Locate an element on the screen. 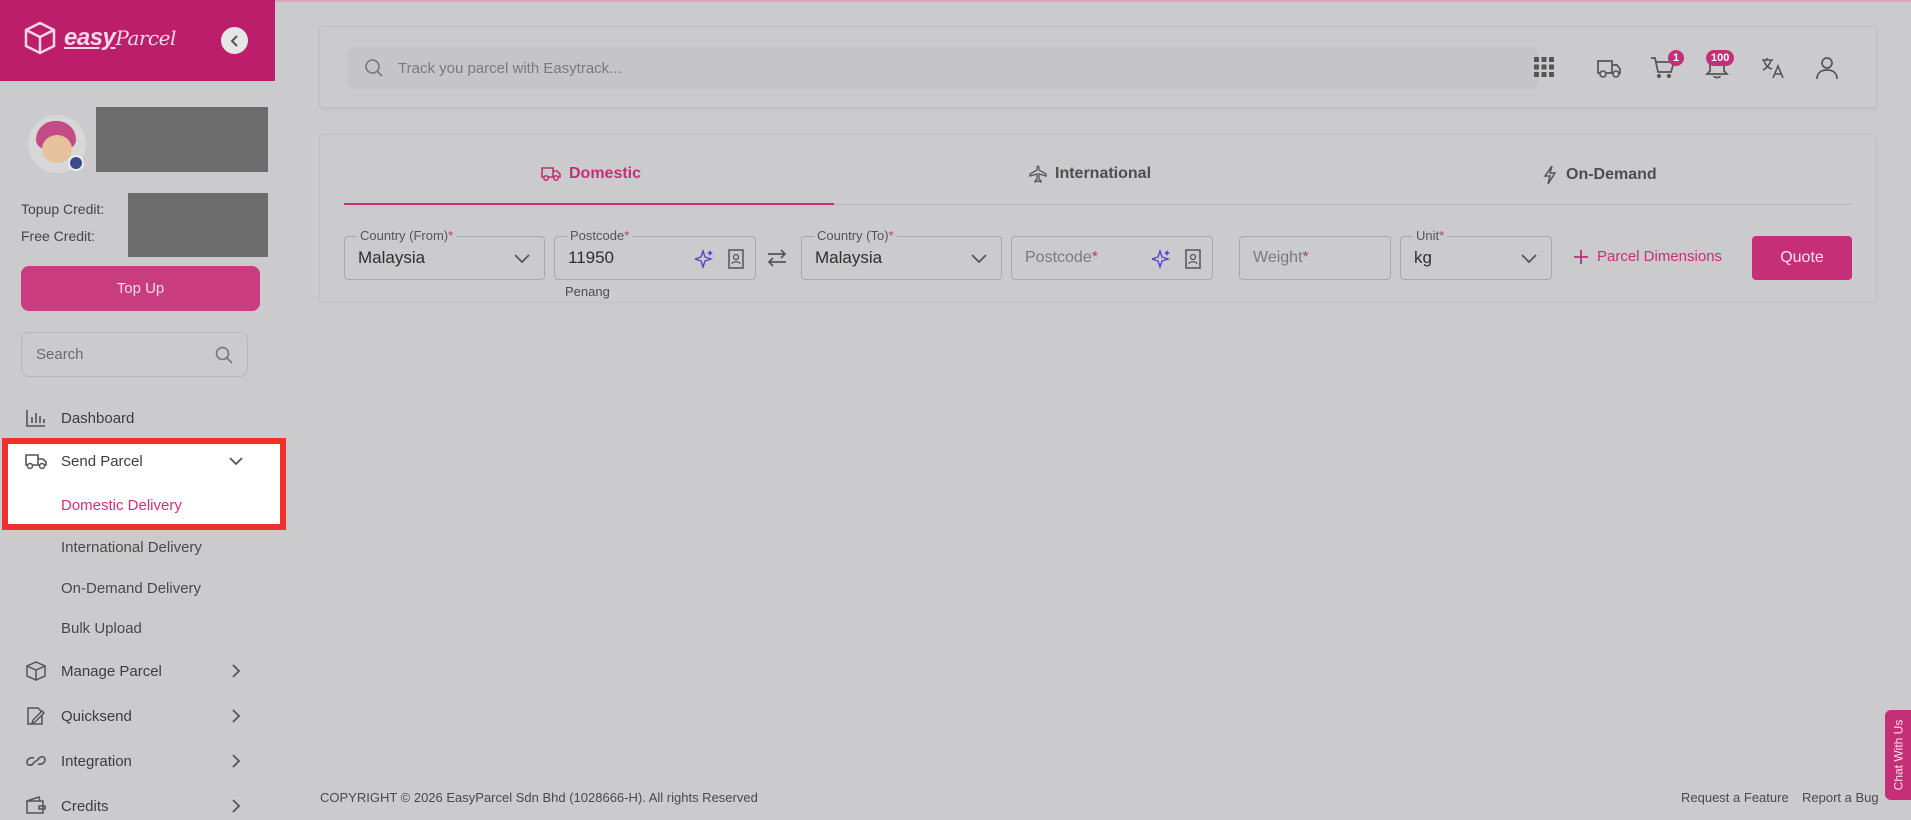 Image resolution: width=1911 pixels, height=820 pixels. sidebar-subitem-on-demand-delivery: On-Demand Delivery is located at coordinates (131, 588).